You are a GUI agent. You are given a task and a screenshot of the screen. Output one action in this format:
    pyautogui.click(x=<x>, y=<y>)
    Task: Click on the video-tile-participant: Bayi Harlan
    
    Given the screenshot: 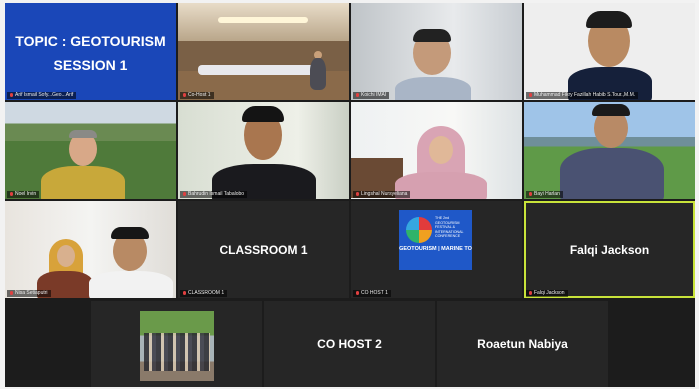 What is the action you would take?
    pyautogui.click(x=609, y=150)
    